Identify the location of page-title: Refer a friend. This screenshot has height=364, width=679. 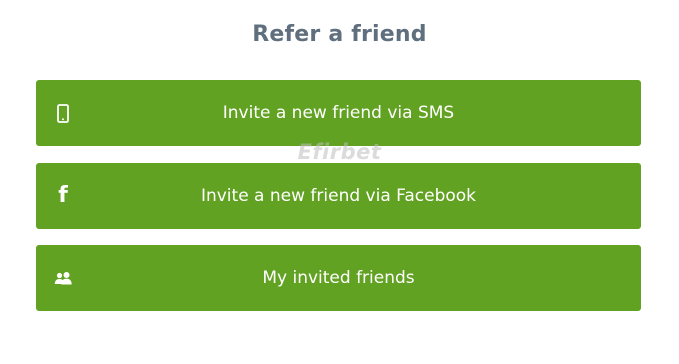
(339, 34).